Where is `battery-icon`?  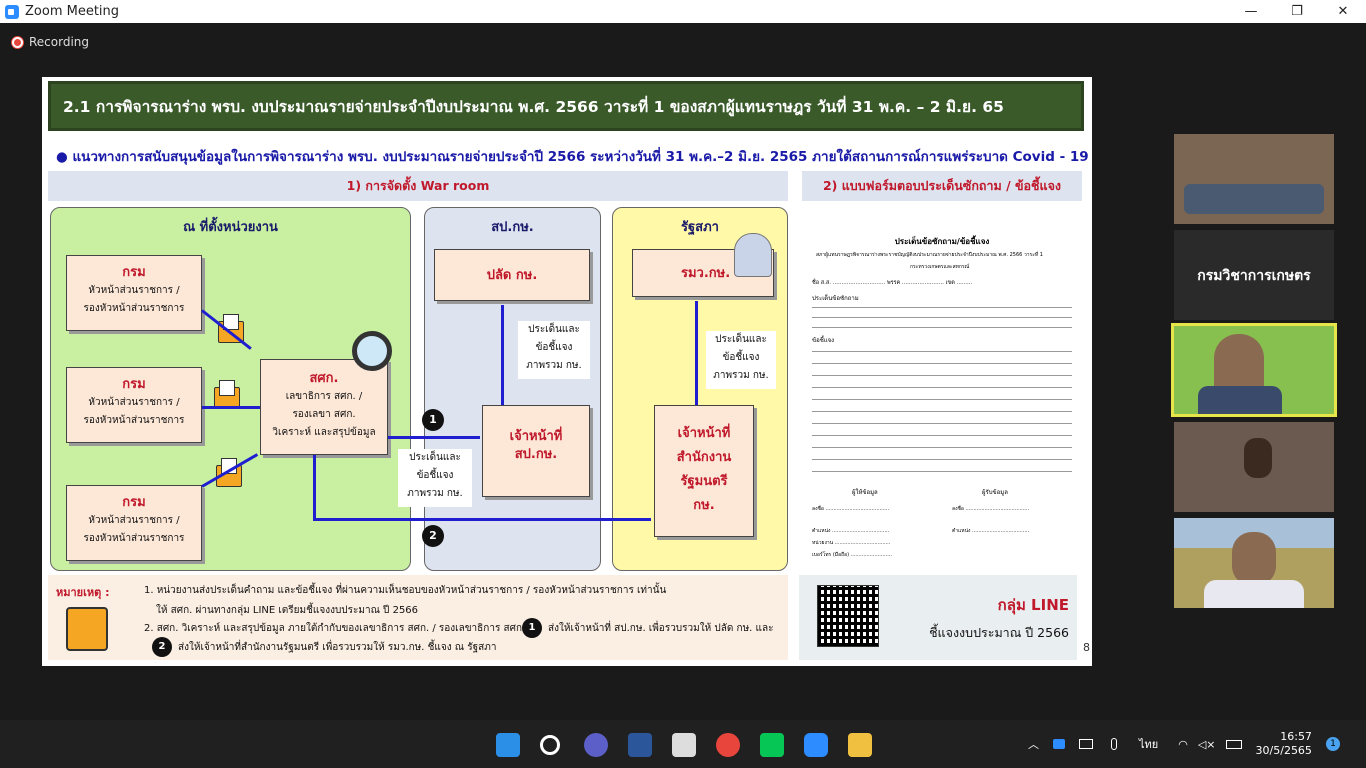 battery-icon is located at coordinates (1233, 744).